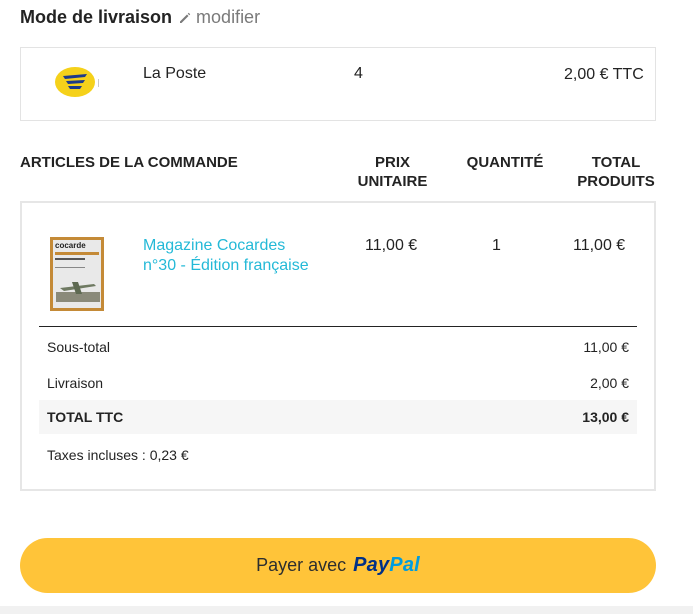  What do you see at coordinates (118, 455) in the screenshot?
I see `taxes-label: Taxes incluses : 0,23 €` at bounding box center [118, 455].